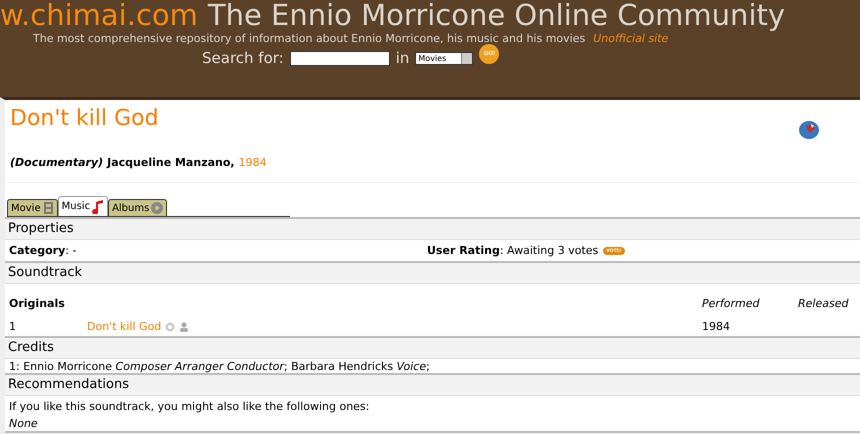  I want to click on section-title: Properties, so click(41, 228).